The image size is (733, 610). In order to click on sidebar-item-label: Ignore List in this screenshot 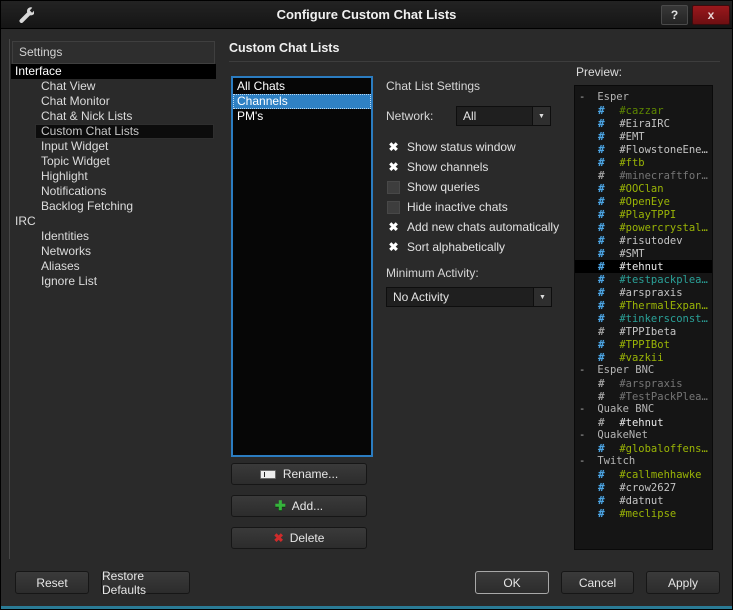, I will do `click(69, 281)`.